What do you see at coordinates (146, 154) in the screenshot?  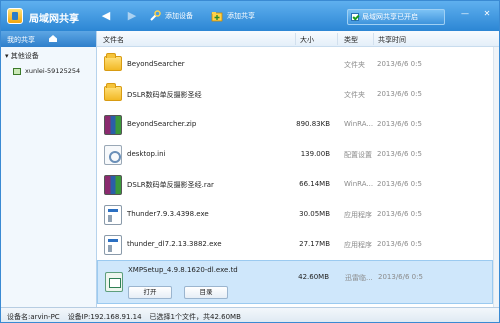 I see `file-name: desktop.ini` at bounding box center [146, 154].